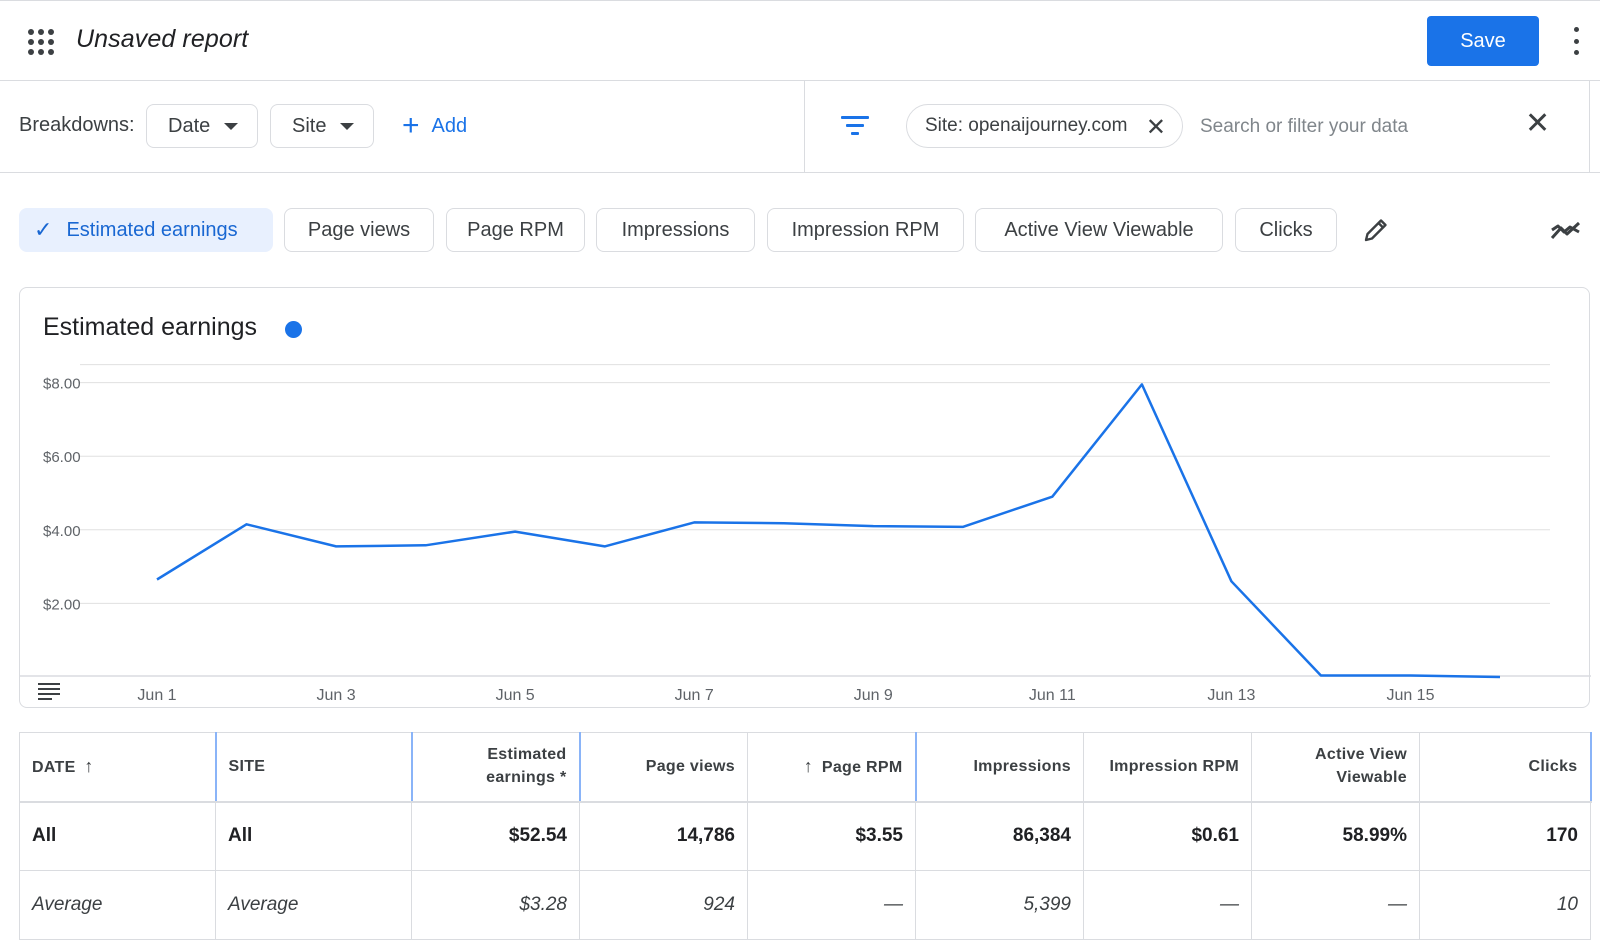 The height and width of the screenshot is (949, 1600). Describe the element at coordinates (1174, 766) in the screenshot. I see `column-header-label: Impression RPM` at that location.